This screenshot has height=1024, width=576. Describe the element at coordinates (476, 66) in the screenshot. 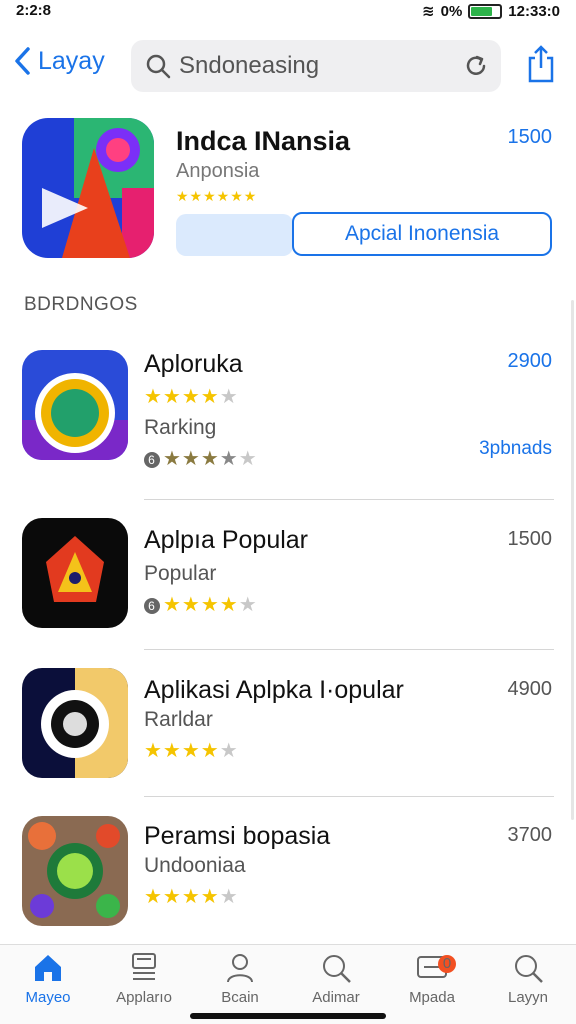

I see `reload-icon` at that location.